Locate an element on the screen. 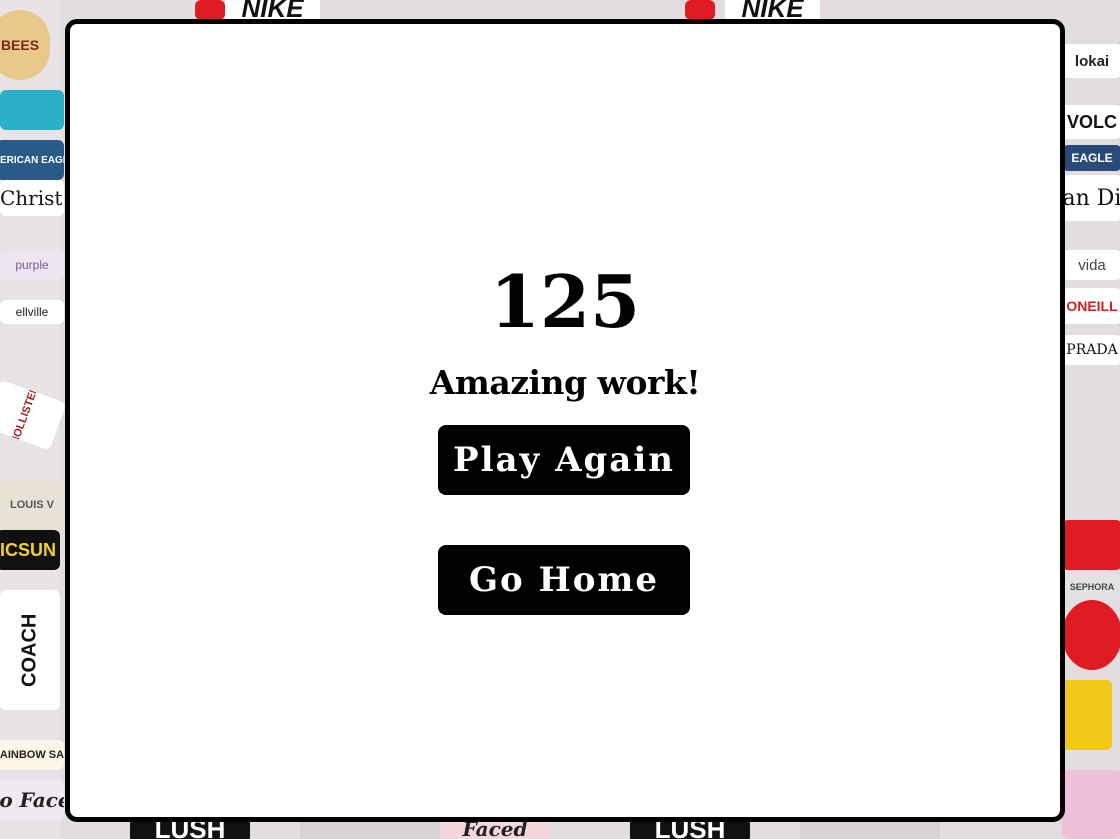  bg-sticker: SEPHORA is located at coordinates (1091, 587).